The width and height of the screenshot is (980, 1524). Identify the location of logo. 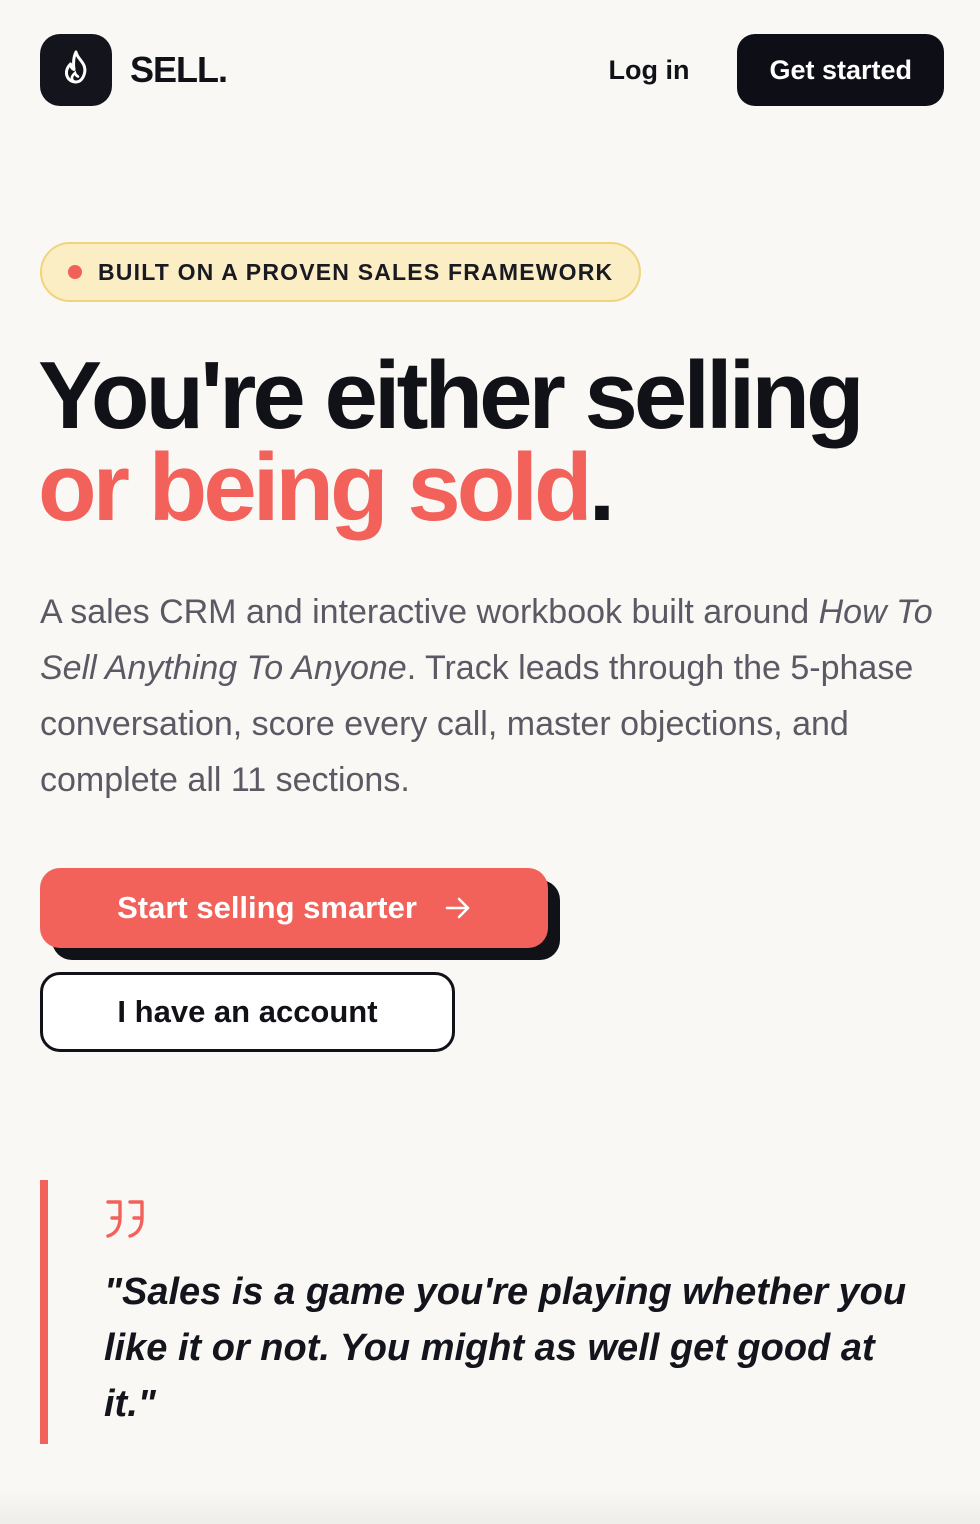
(76, 70).